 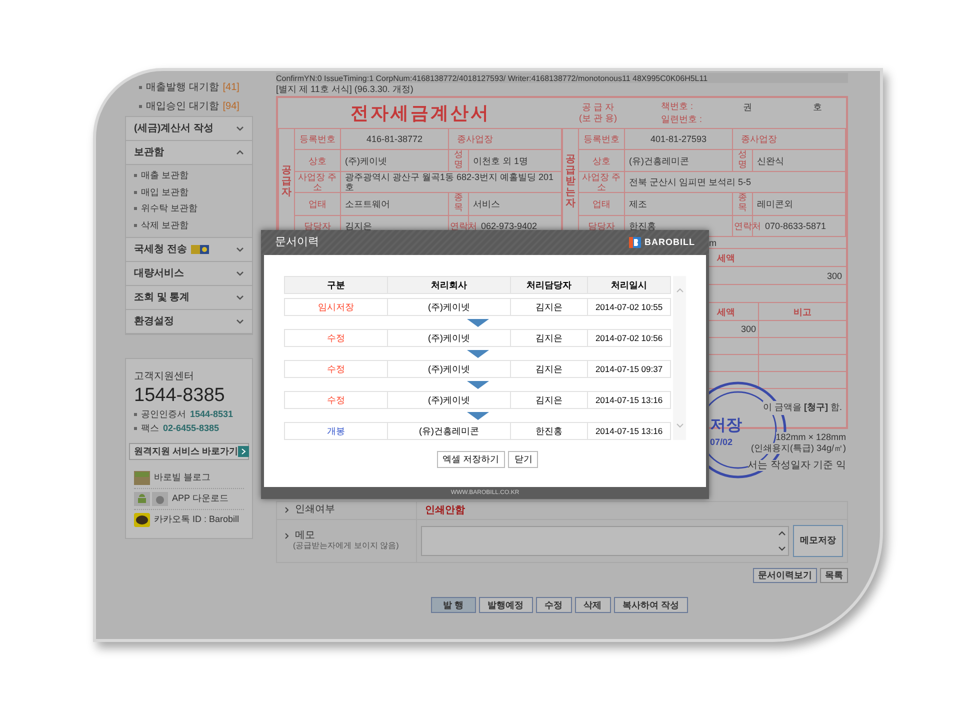 I want to click on paper-note: (인쇄용지(특급) 34g/㎡), so click(x=798, y=448).